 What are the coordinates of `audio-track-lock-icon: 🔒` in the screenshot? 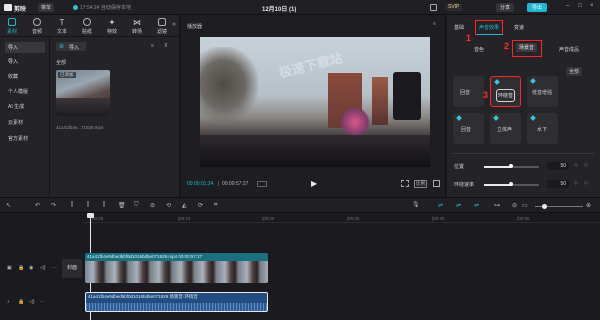 It's located at (21, 302).